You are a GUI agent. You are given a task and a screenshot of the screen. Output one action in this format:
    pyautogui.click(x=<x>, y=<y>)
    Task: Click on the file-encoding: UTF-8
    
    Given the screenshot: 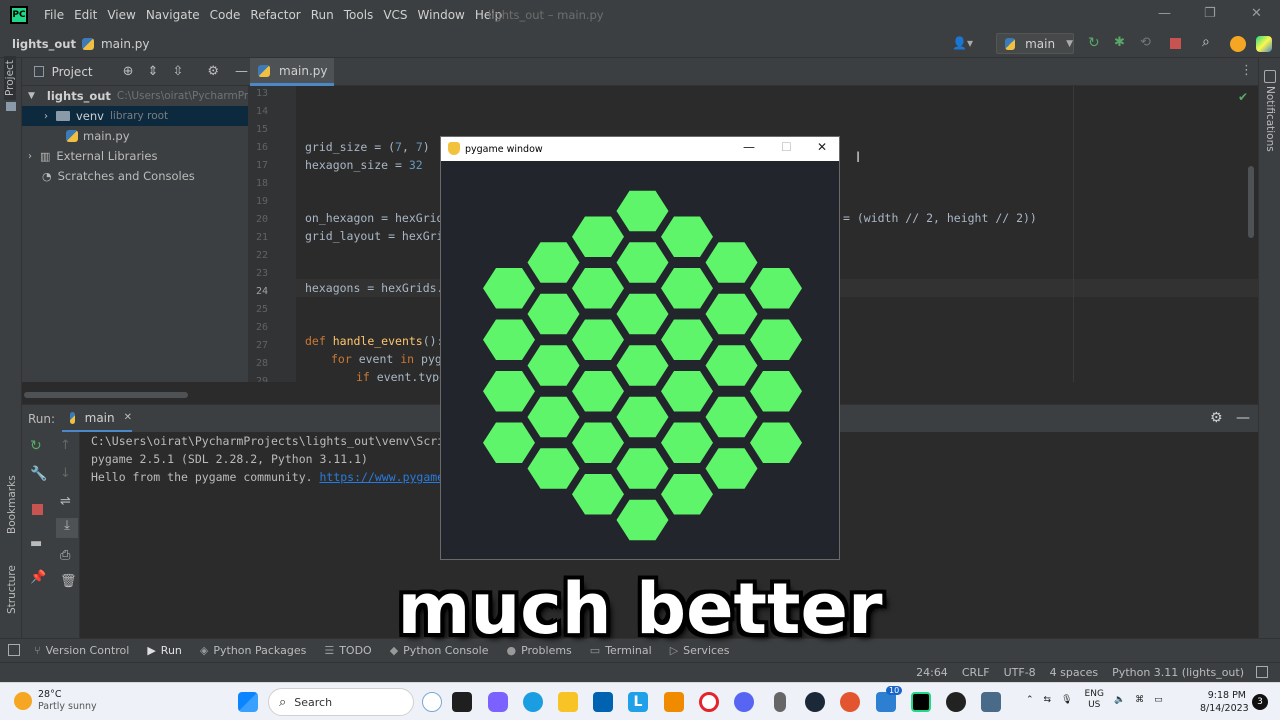 What is the action you would take?
    pyautogui.click(x=1020, y=672)
    